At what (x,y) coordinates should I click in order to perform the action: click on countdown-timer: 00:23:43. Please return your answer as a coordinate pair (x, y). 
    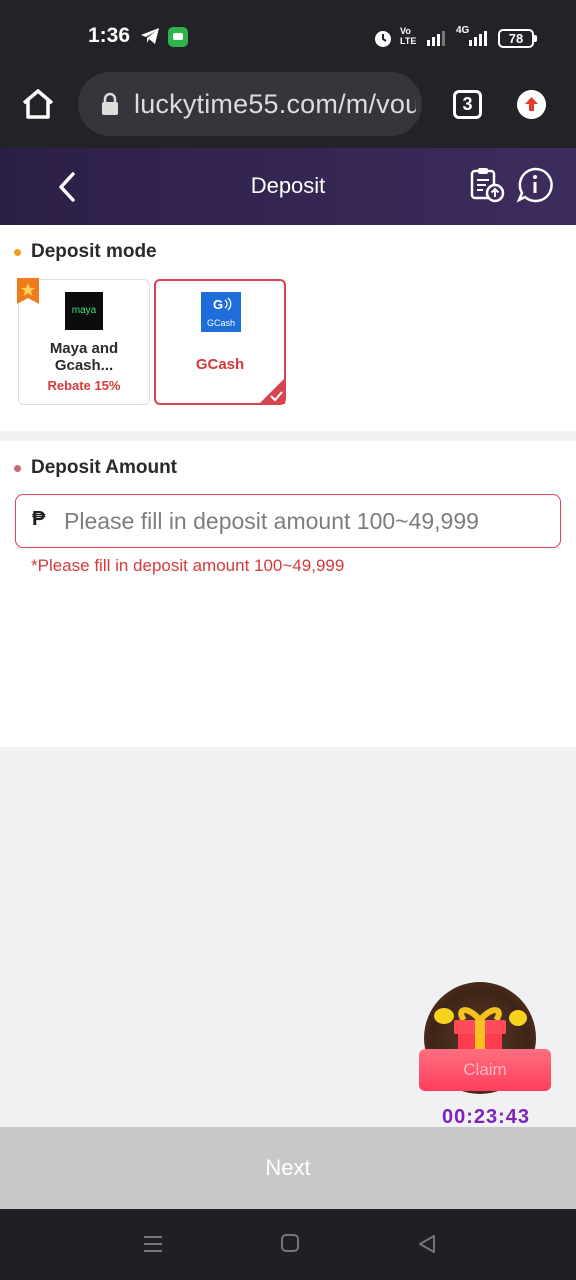
    Looking at the image, I should click on (486, 1117).